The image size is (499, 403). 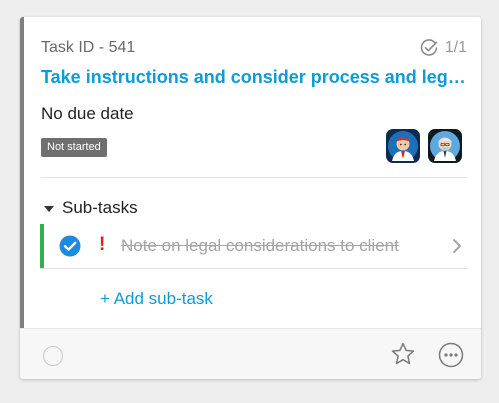 I want to click on add-subtask-button: + Add sub-task, so click(x=156, y=299).